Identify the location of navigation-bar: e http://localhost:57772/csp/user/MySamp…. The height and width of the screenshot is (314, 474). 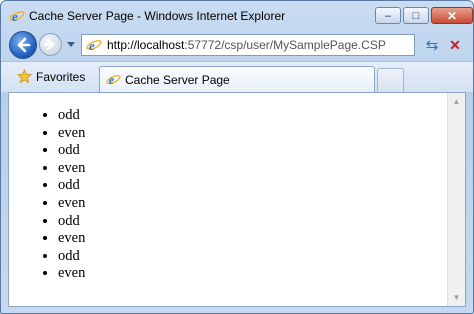
(237, 45).